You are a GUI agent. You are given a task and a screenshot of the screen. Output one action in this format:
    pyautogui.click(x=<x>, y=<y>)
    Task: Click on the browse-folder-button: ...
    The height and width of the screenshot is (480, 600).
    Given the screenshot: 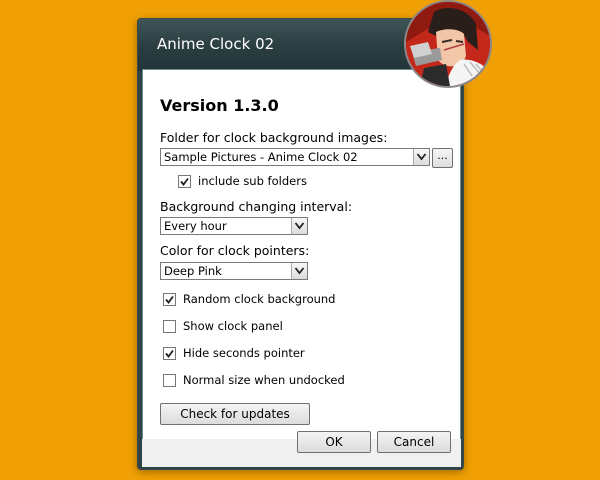 What is the action you would take?
    pyautogui.click(x=442, y=158)
    